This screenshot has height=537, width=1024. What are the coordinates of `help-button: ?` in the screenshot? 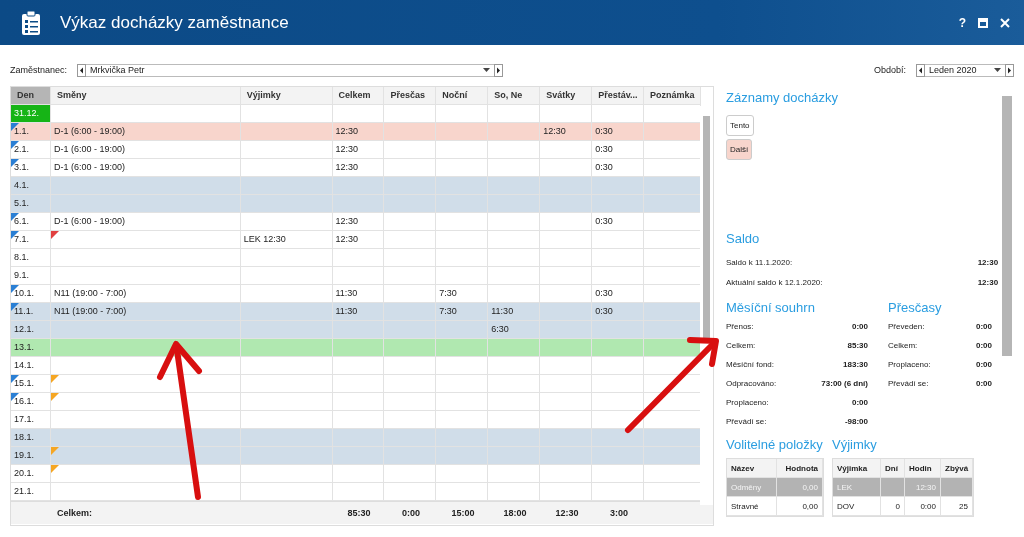 It's located at (962, 22).